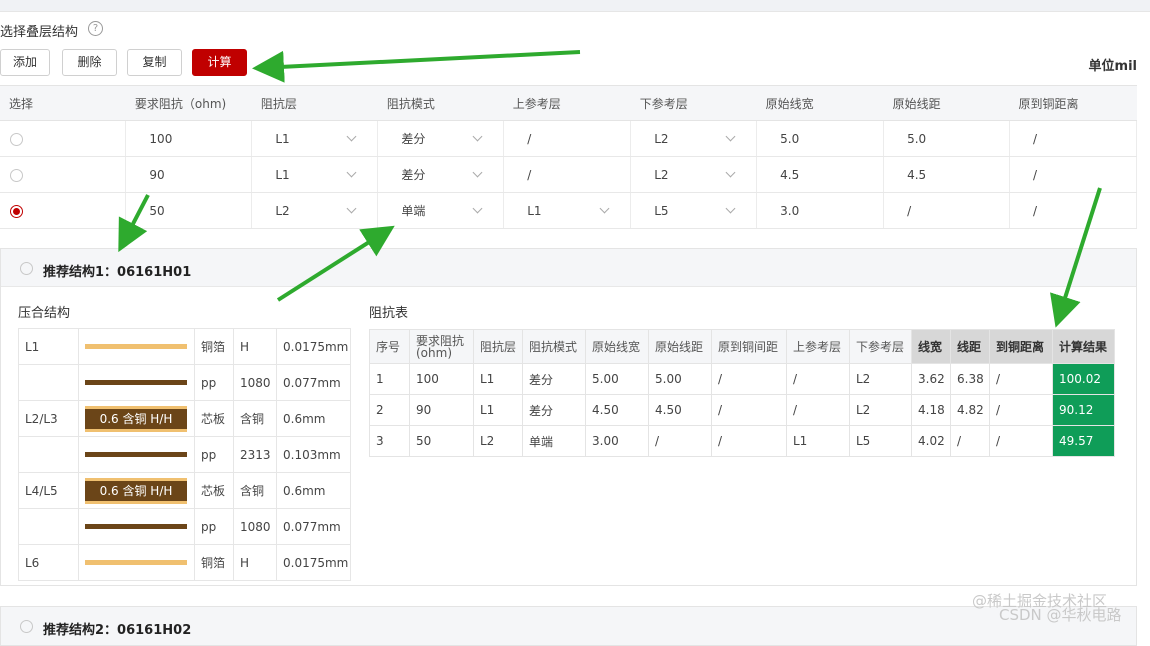 Image resolution: width=1150 pixels, height=646 pixels. I want to click on column-header: 阻抗模式, so click(440, 103).